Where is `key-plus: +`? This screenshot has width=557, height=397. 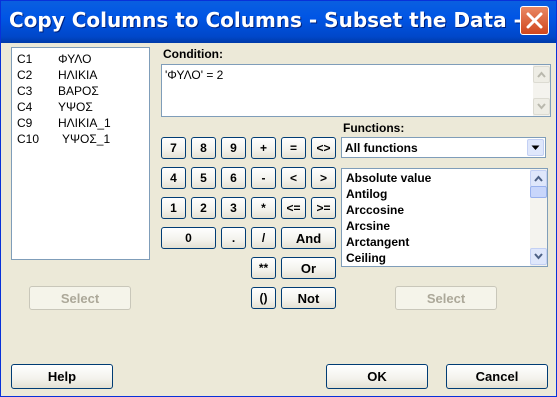
key-plus: + is located at coordinates (263, 148).